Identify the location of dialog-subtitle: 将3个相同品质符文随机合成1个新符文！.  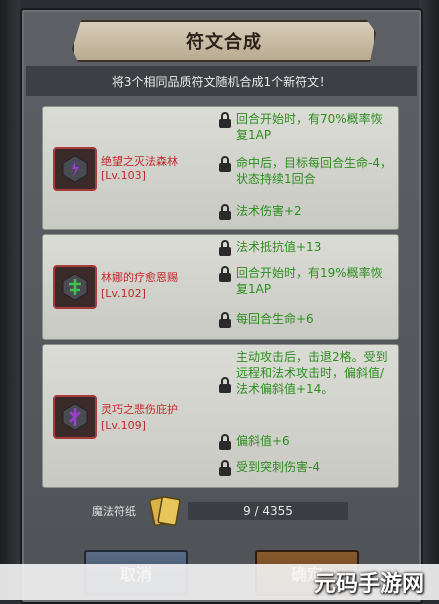
(221, 81).